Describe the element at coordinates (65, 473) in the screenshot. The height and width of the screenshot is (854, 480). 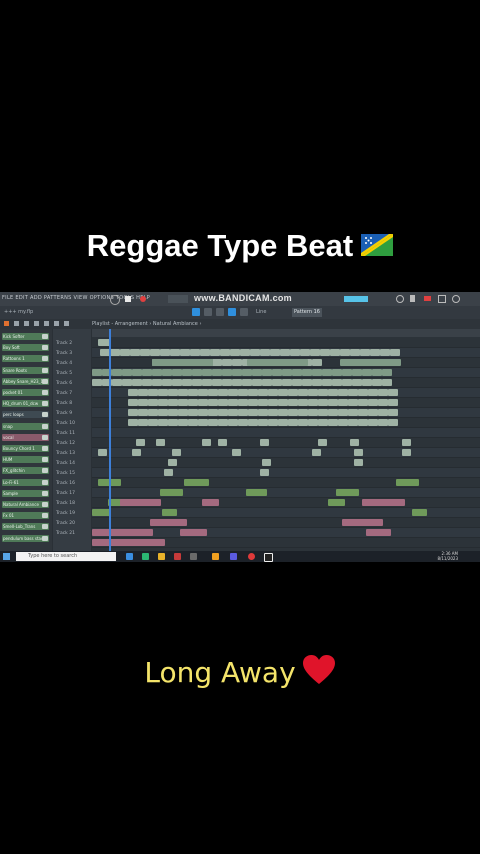
I see `track-label: Track 15` at that location.